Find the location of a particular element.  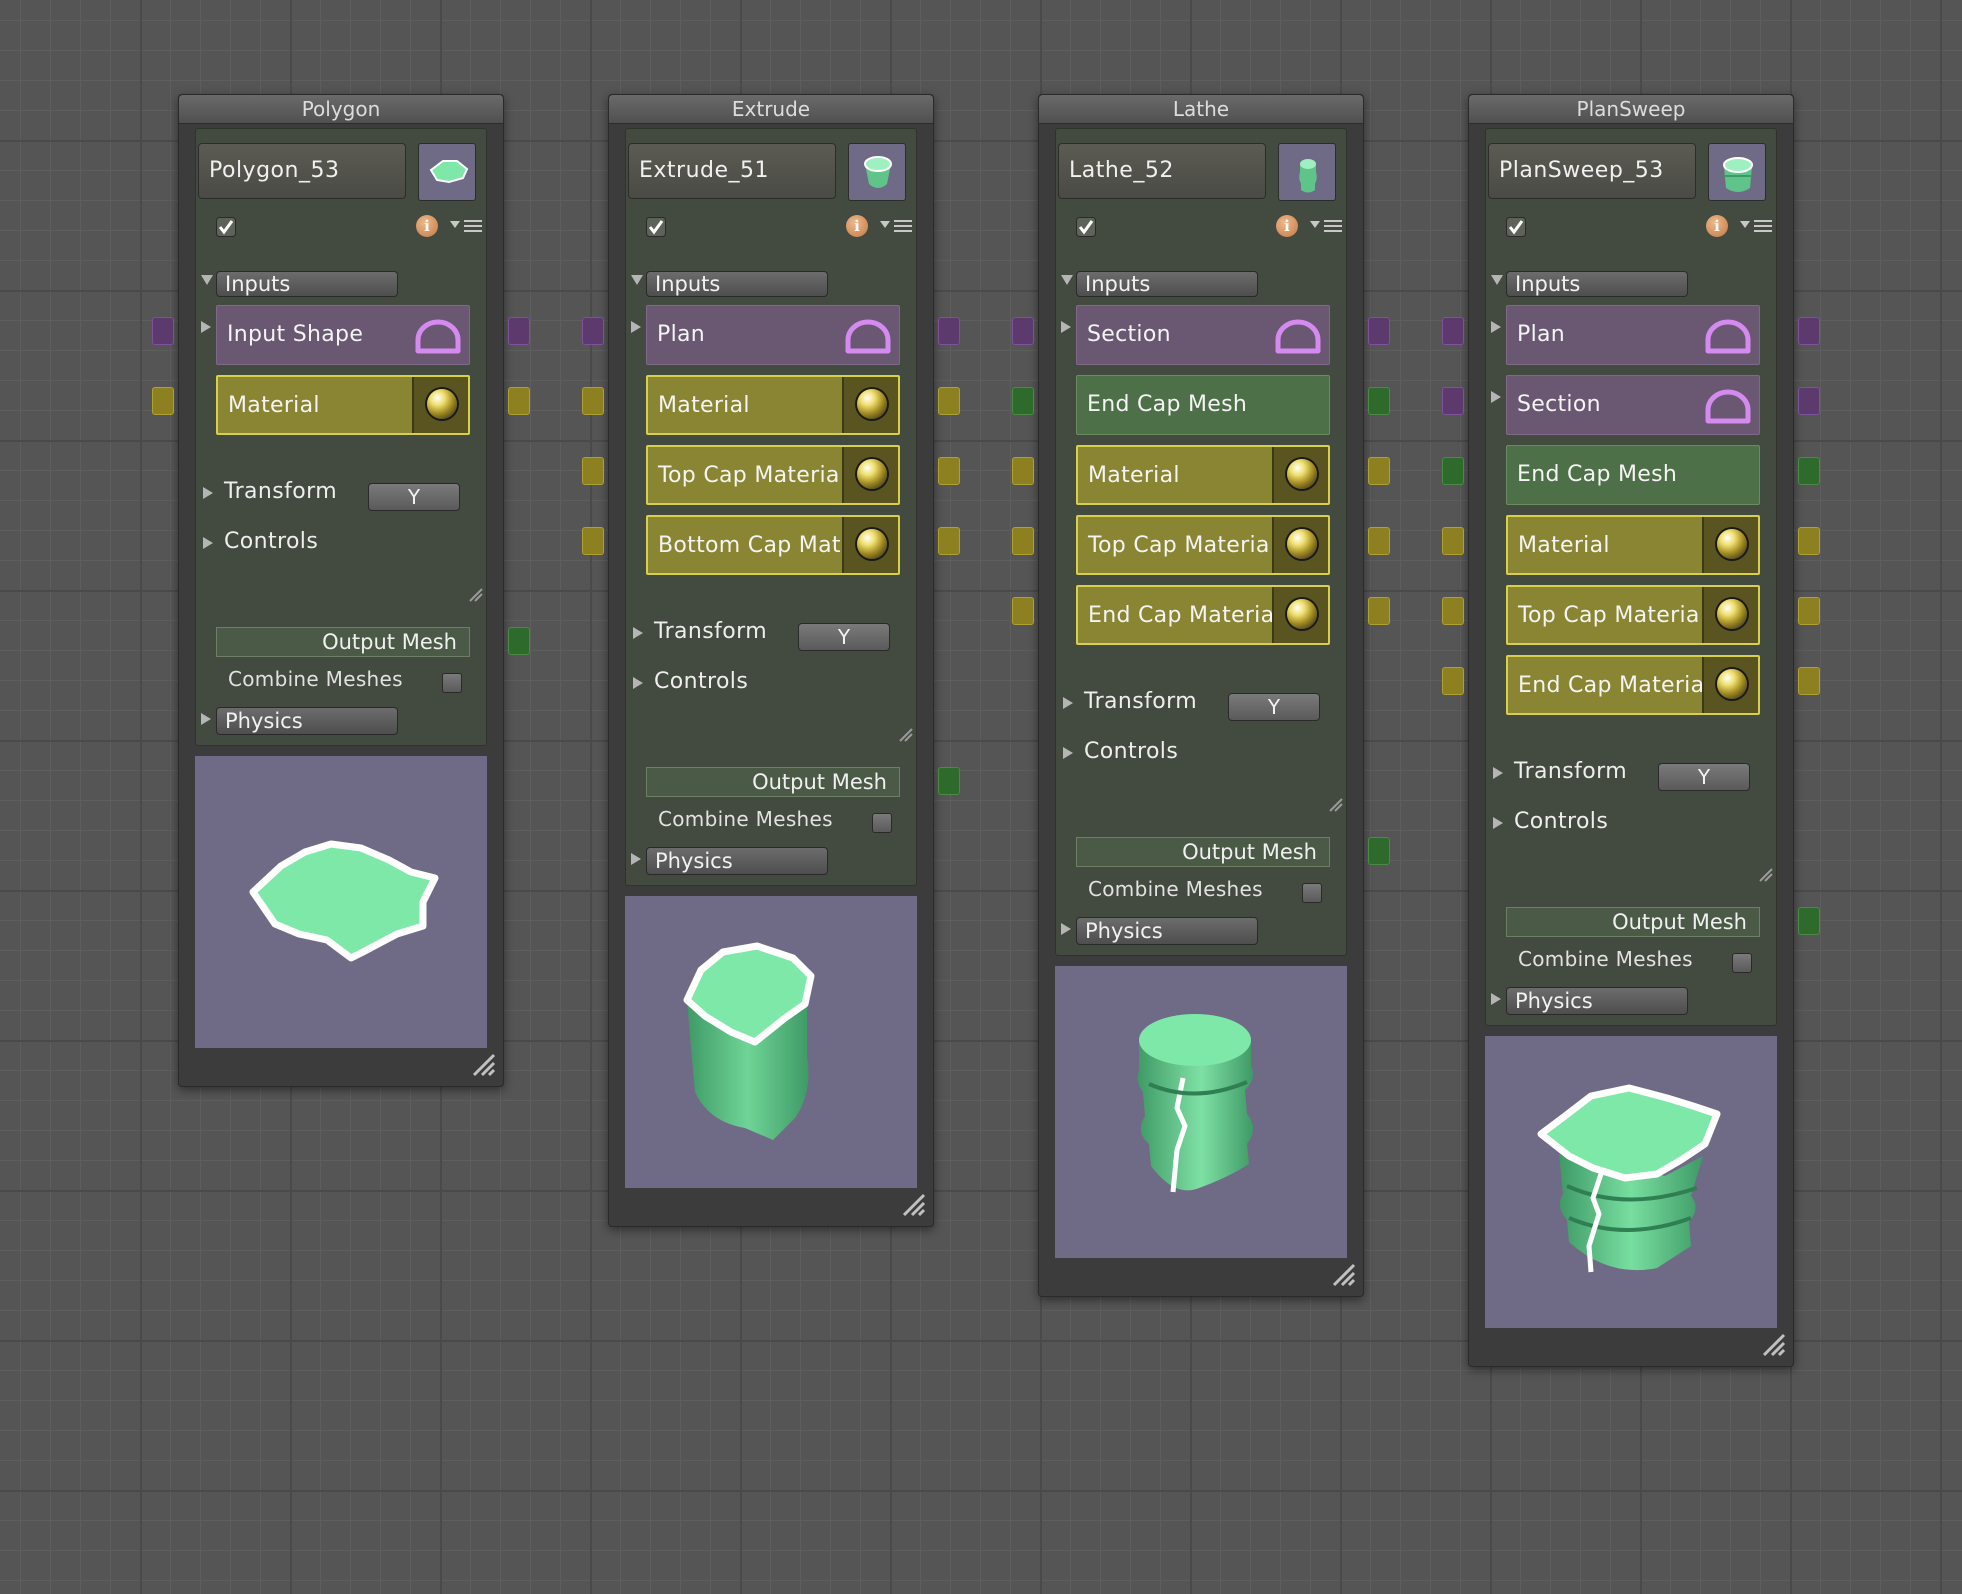

input-port-material: End Cap Materia is located at coordinates (1203, 615).